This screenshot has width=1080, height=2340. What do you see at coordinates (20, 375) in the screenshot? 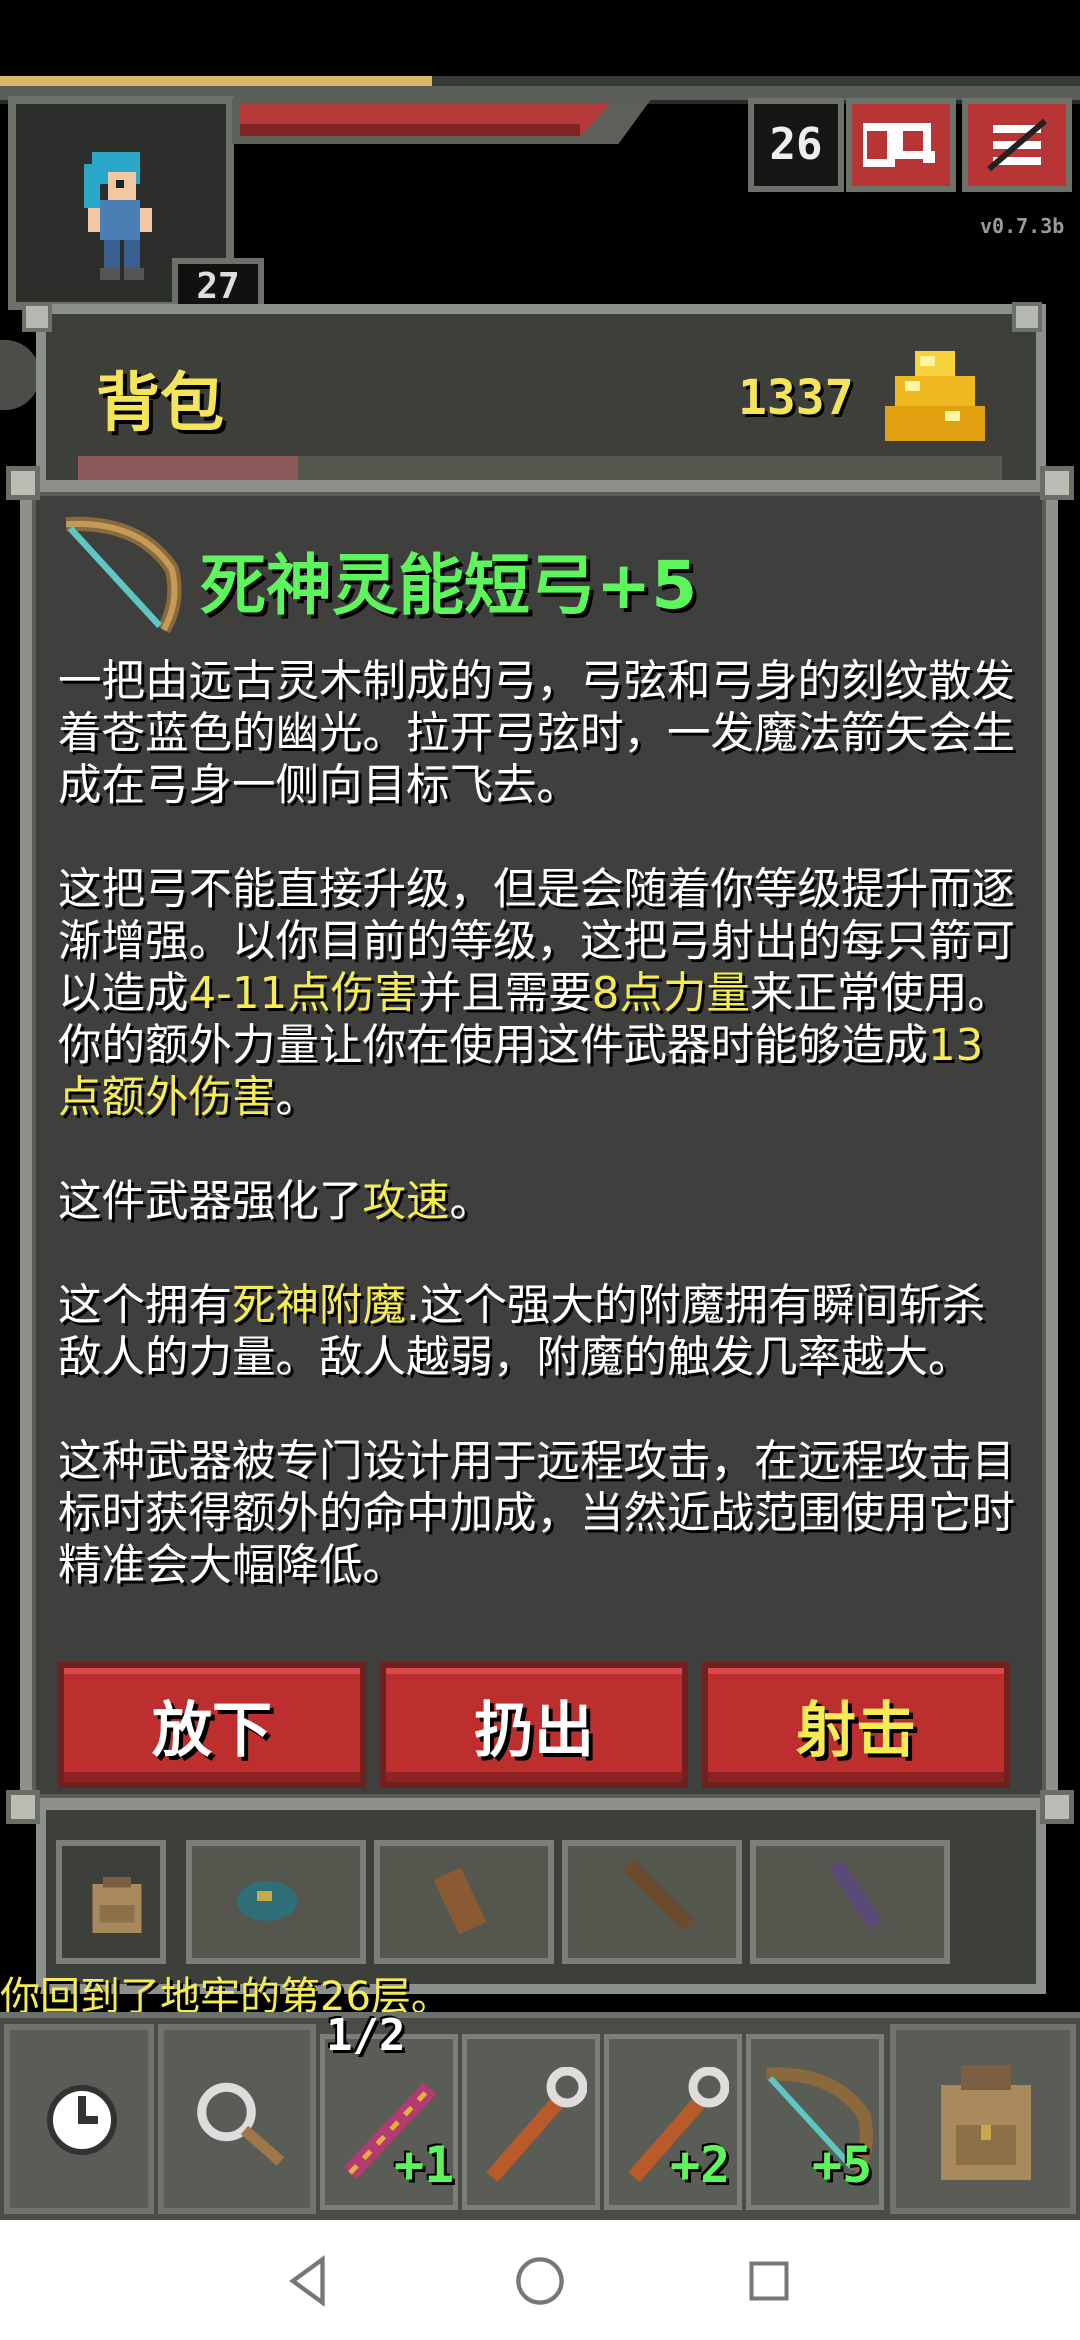
I see `side-tab` at bounding box center [20, 375].